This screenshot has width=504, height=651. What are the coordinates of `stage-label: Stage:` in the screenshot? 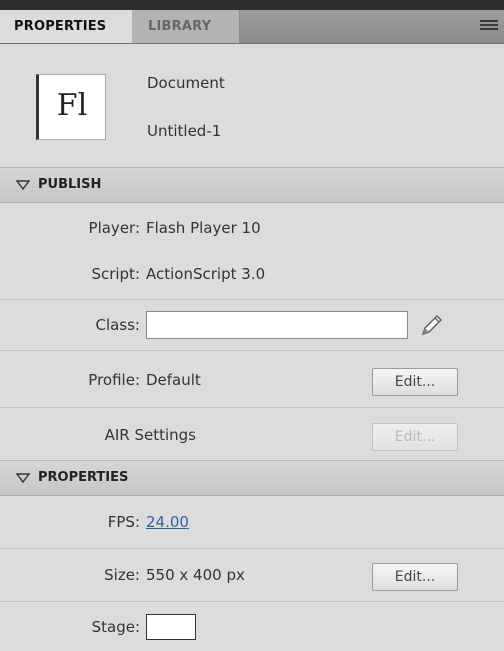 It's located at (115, 627).